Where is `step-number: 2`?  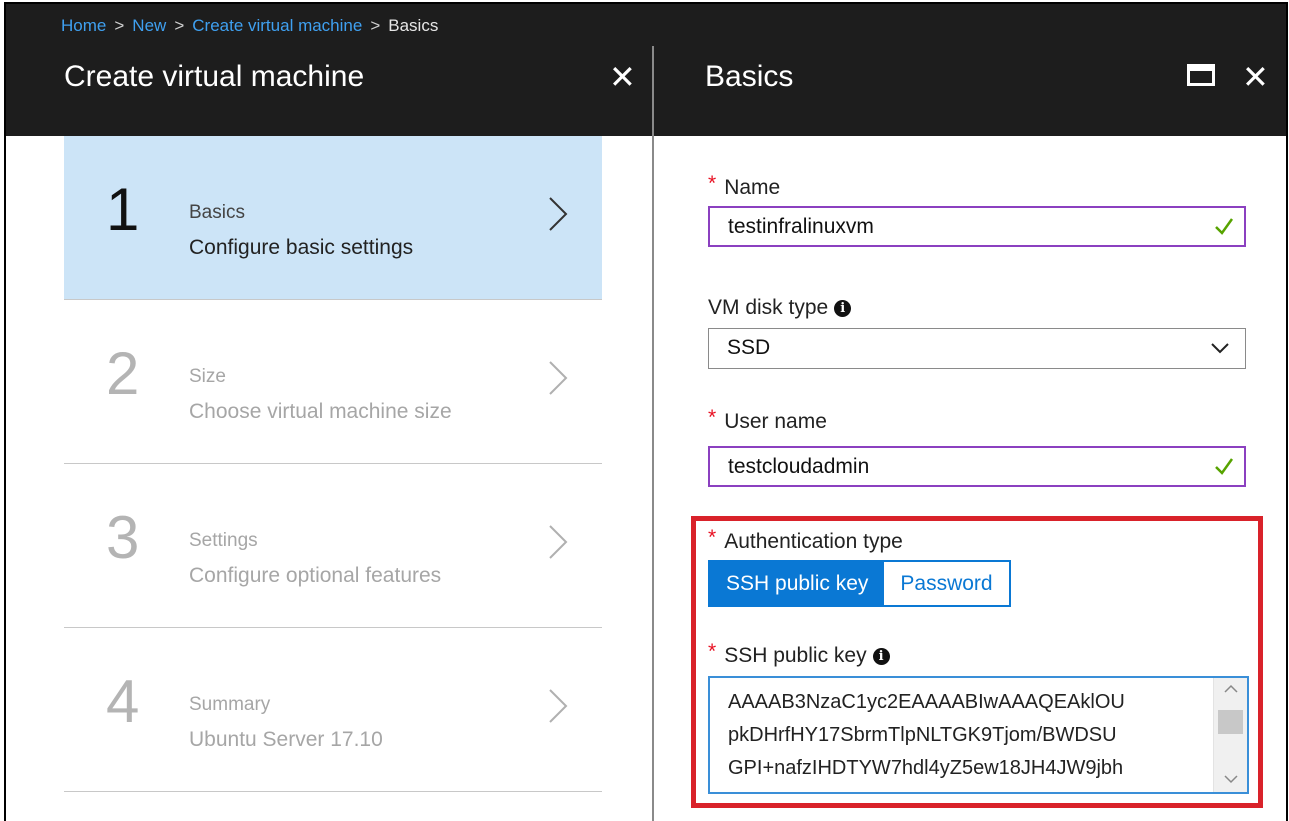 step-number: 2 is located at coordinates (123, 373).